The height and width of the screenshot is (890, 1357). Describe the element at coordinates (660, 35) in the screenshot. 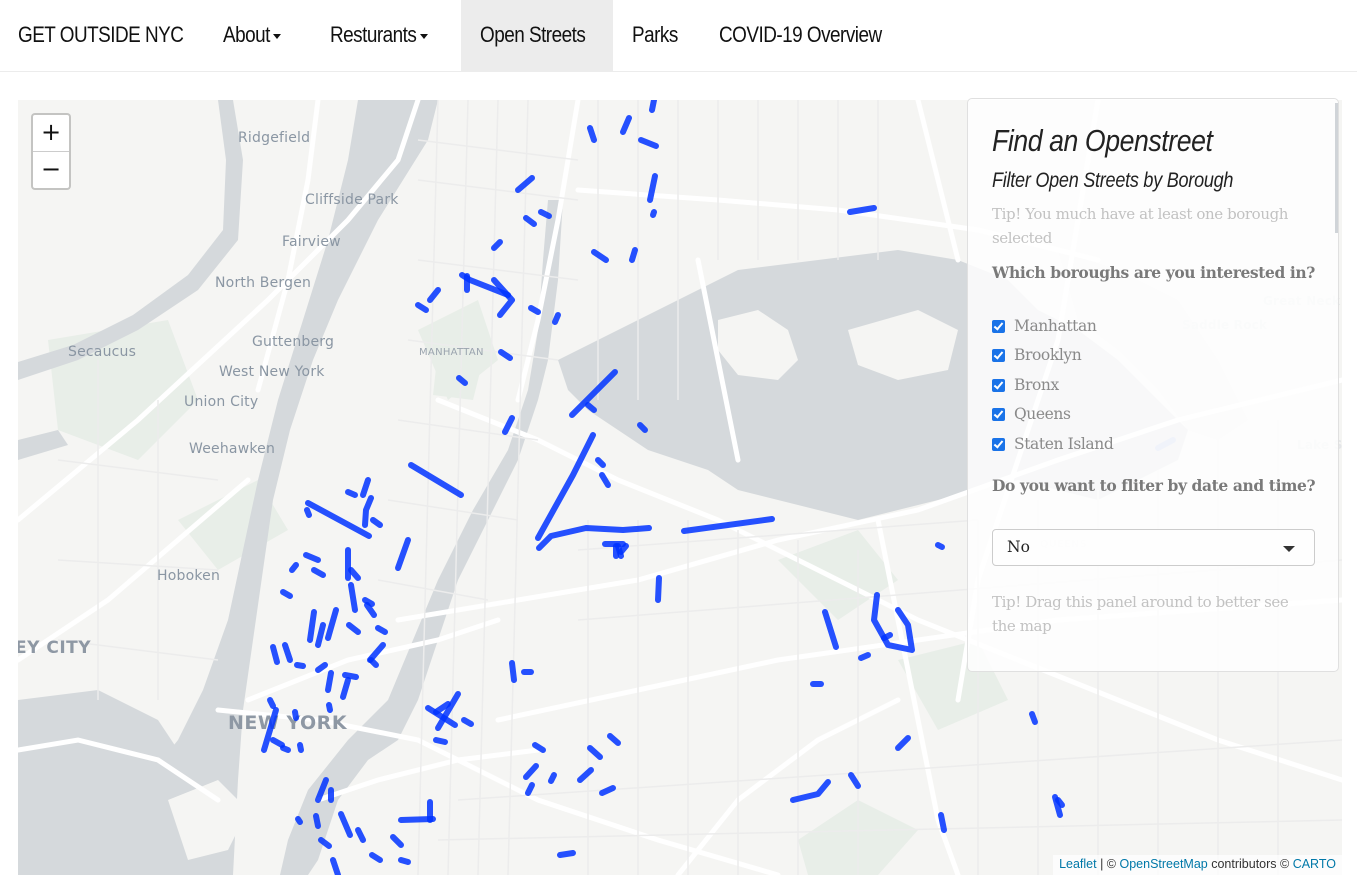

I see `nav-parks: Parks` at that location.